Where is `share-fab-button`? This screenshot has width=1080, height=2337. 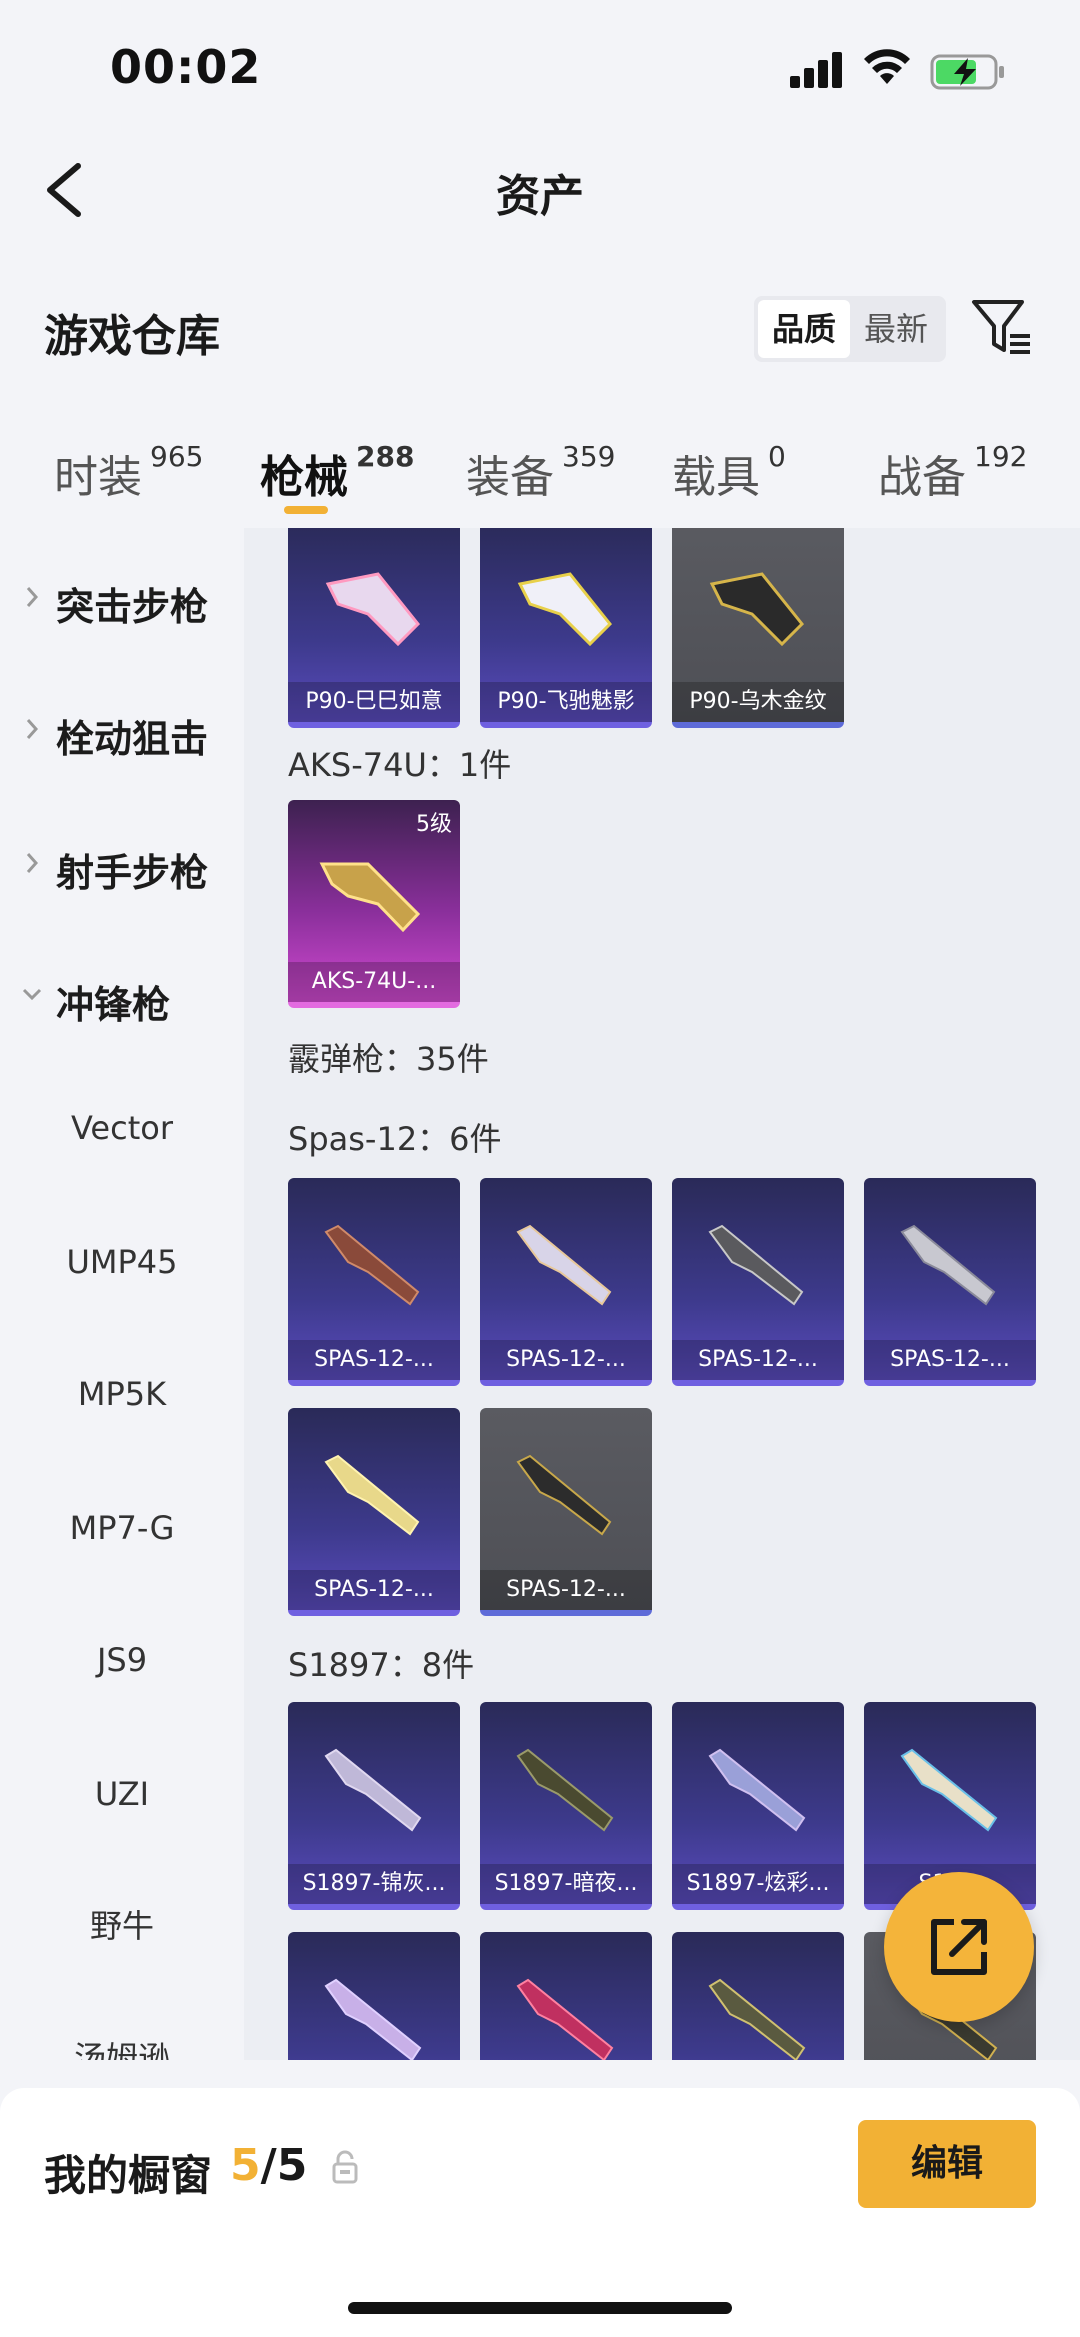
share-fab-button is located at coordinates (959, 1947).